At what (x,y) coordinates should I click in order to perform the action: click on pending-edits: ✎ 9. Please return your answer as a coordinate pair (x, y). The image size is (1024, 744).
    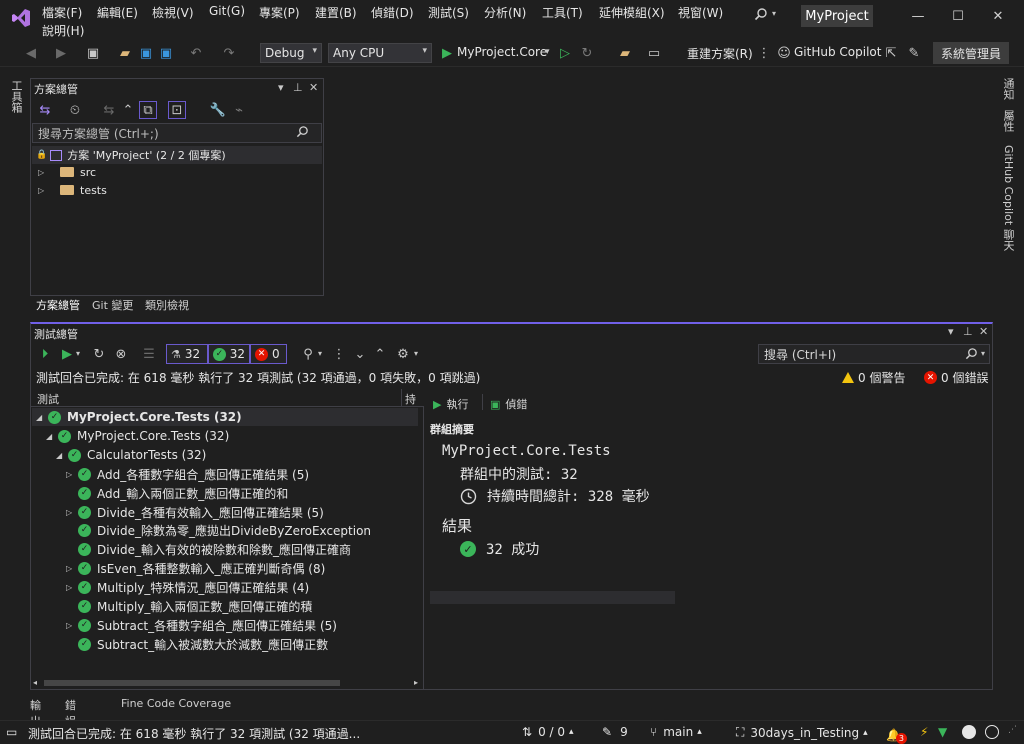
    Looking at the image, I should click on (615, 732).